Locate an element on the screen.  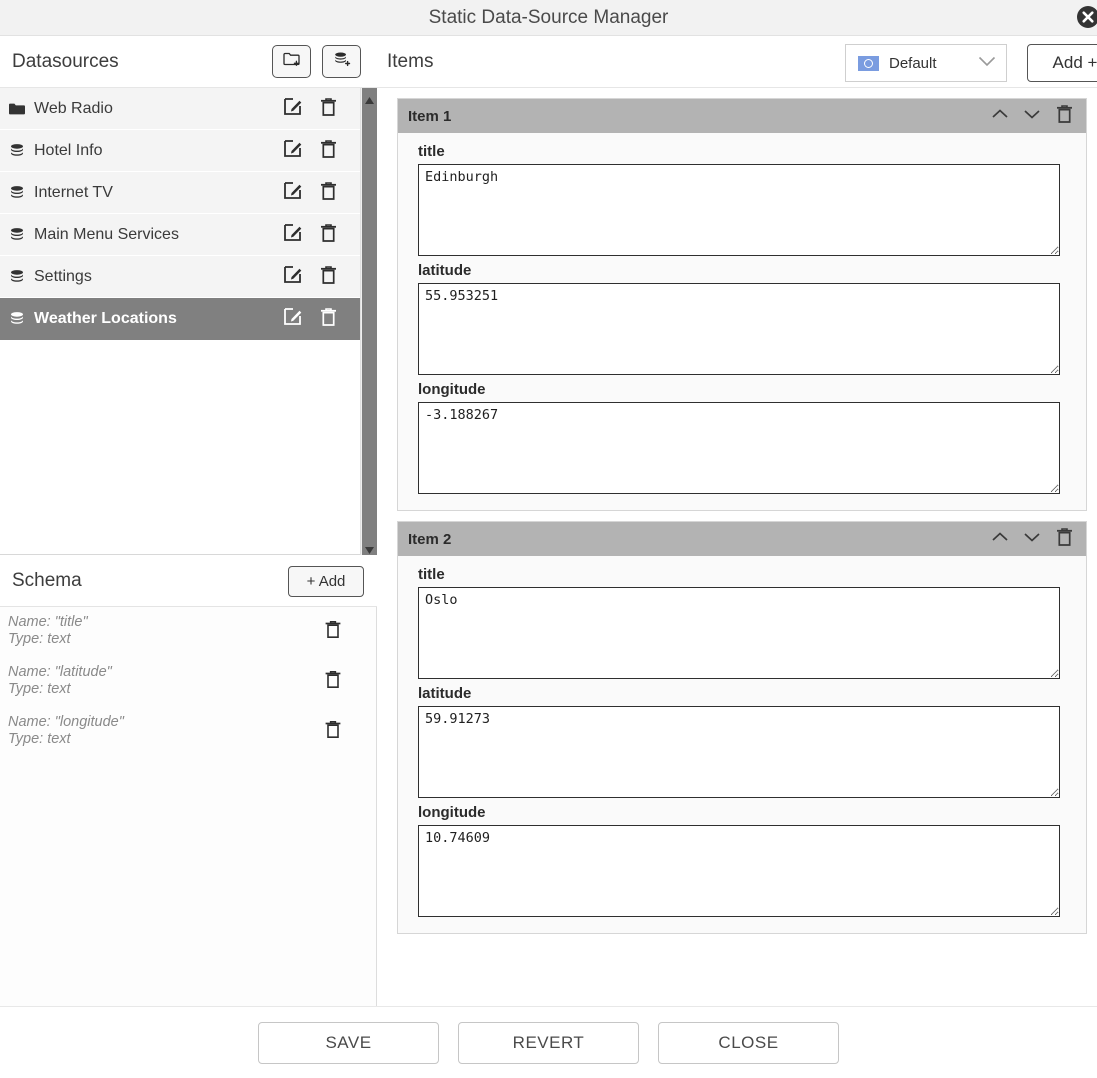
sidebar-item-settings: Settings is located at coordinates (180, 277).